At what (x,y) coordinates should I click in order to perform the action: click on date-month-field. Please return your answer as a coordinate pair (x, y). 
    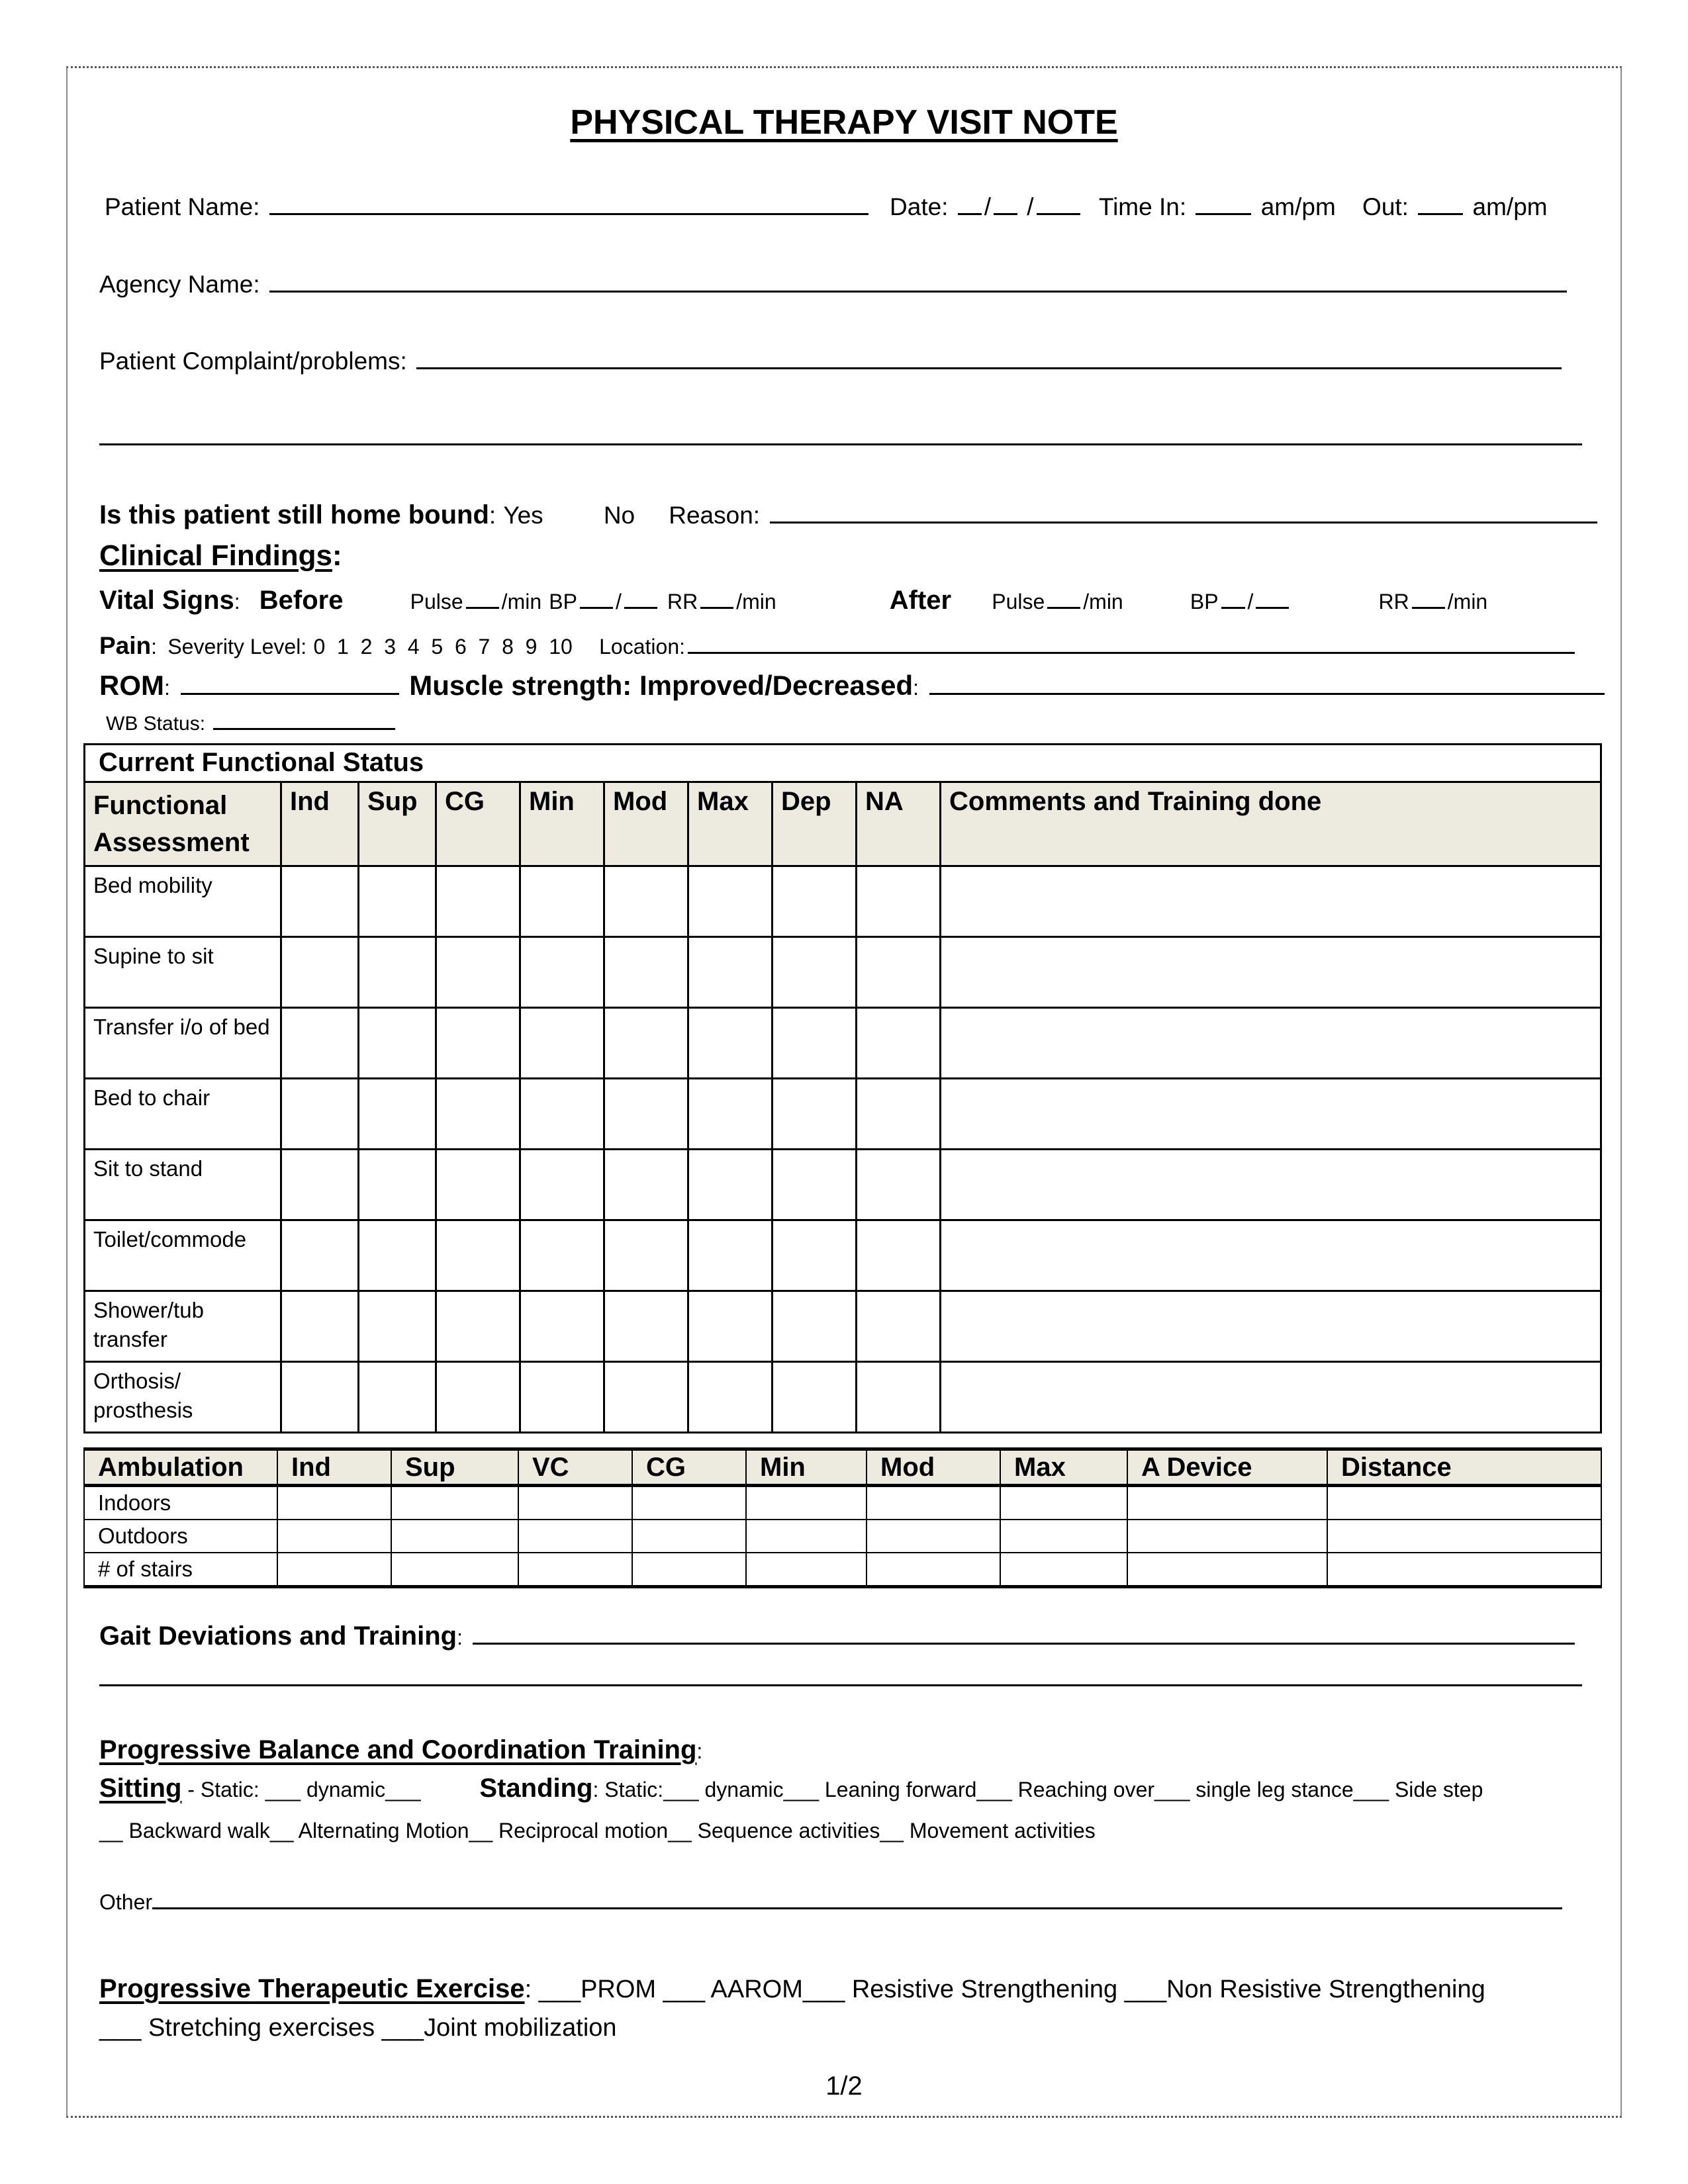
    Looking at the image, I should click on (969, 202).